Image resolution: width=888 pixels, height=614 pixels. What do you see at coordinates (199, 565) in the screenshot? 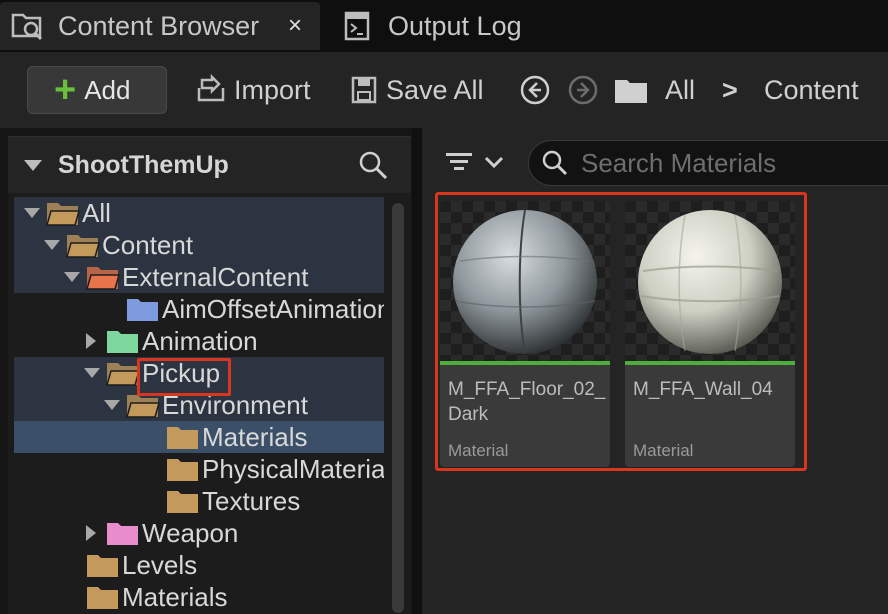
I see `tree-item: Levels` at bounding box center [199, 565].